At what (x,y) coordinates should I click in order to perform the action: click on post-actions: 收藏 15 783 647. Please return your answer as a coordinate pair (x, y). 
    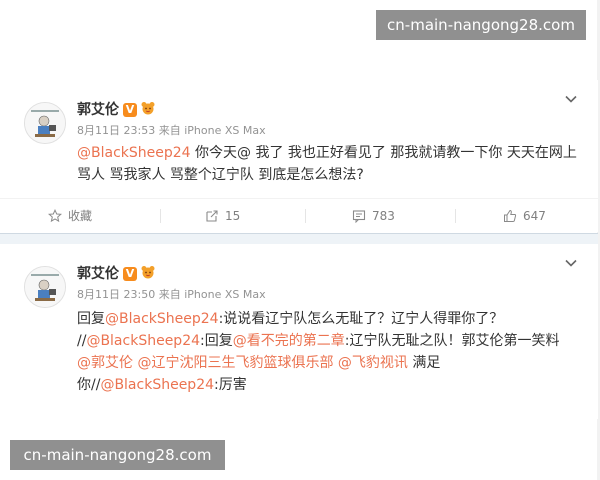
    Looking at the image, I should click on (299, 215).